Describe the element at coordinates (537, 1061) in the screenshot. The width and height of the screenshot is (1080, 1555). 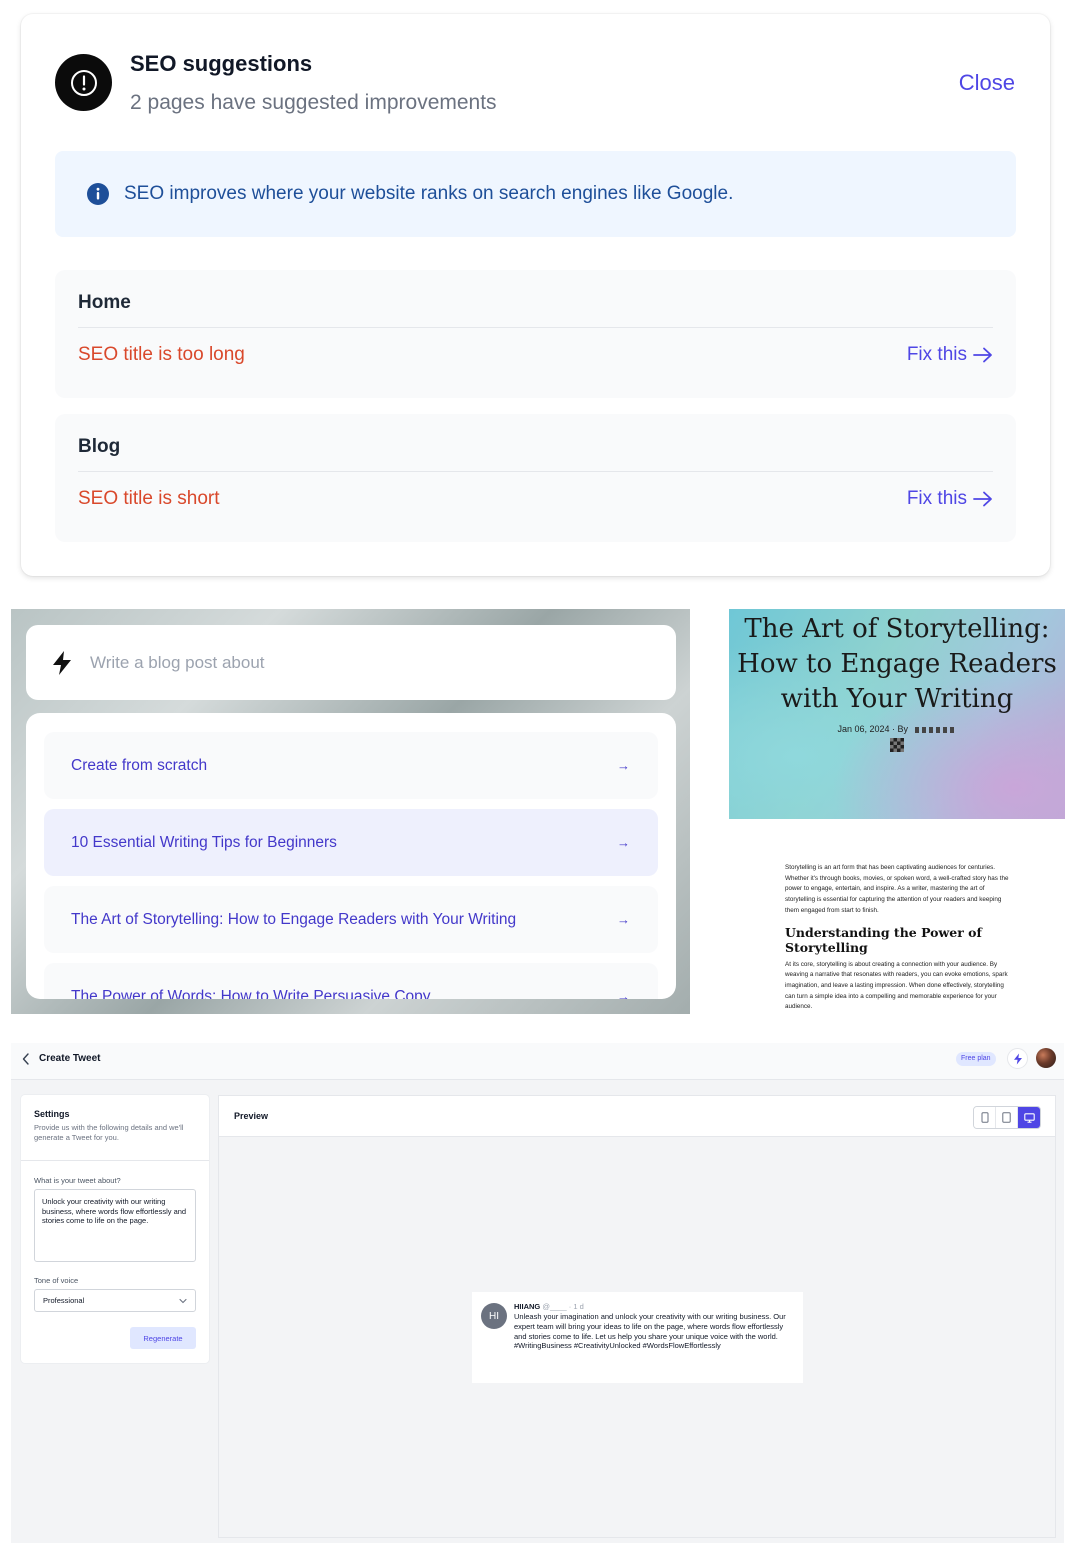
I see `app-header: Create Tweet Free plan` at that location.